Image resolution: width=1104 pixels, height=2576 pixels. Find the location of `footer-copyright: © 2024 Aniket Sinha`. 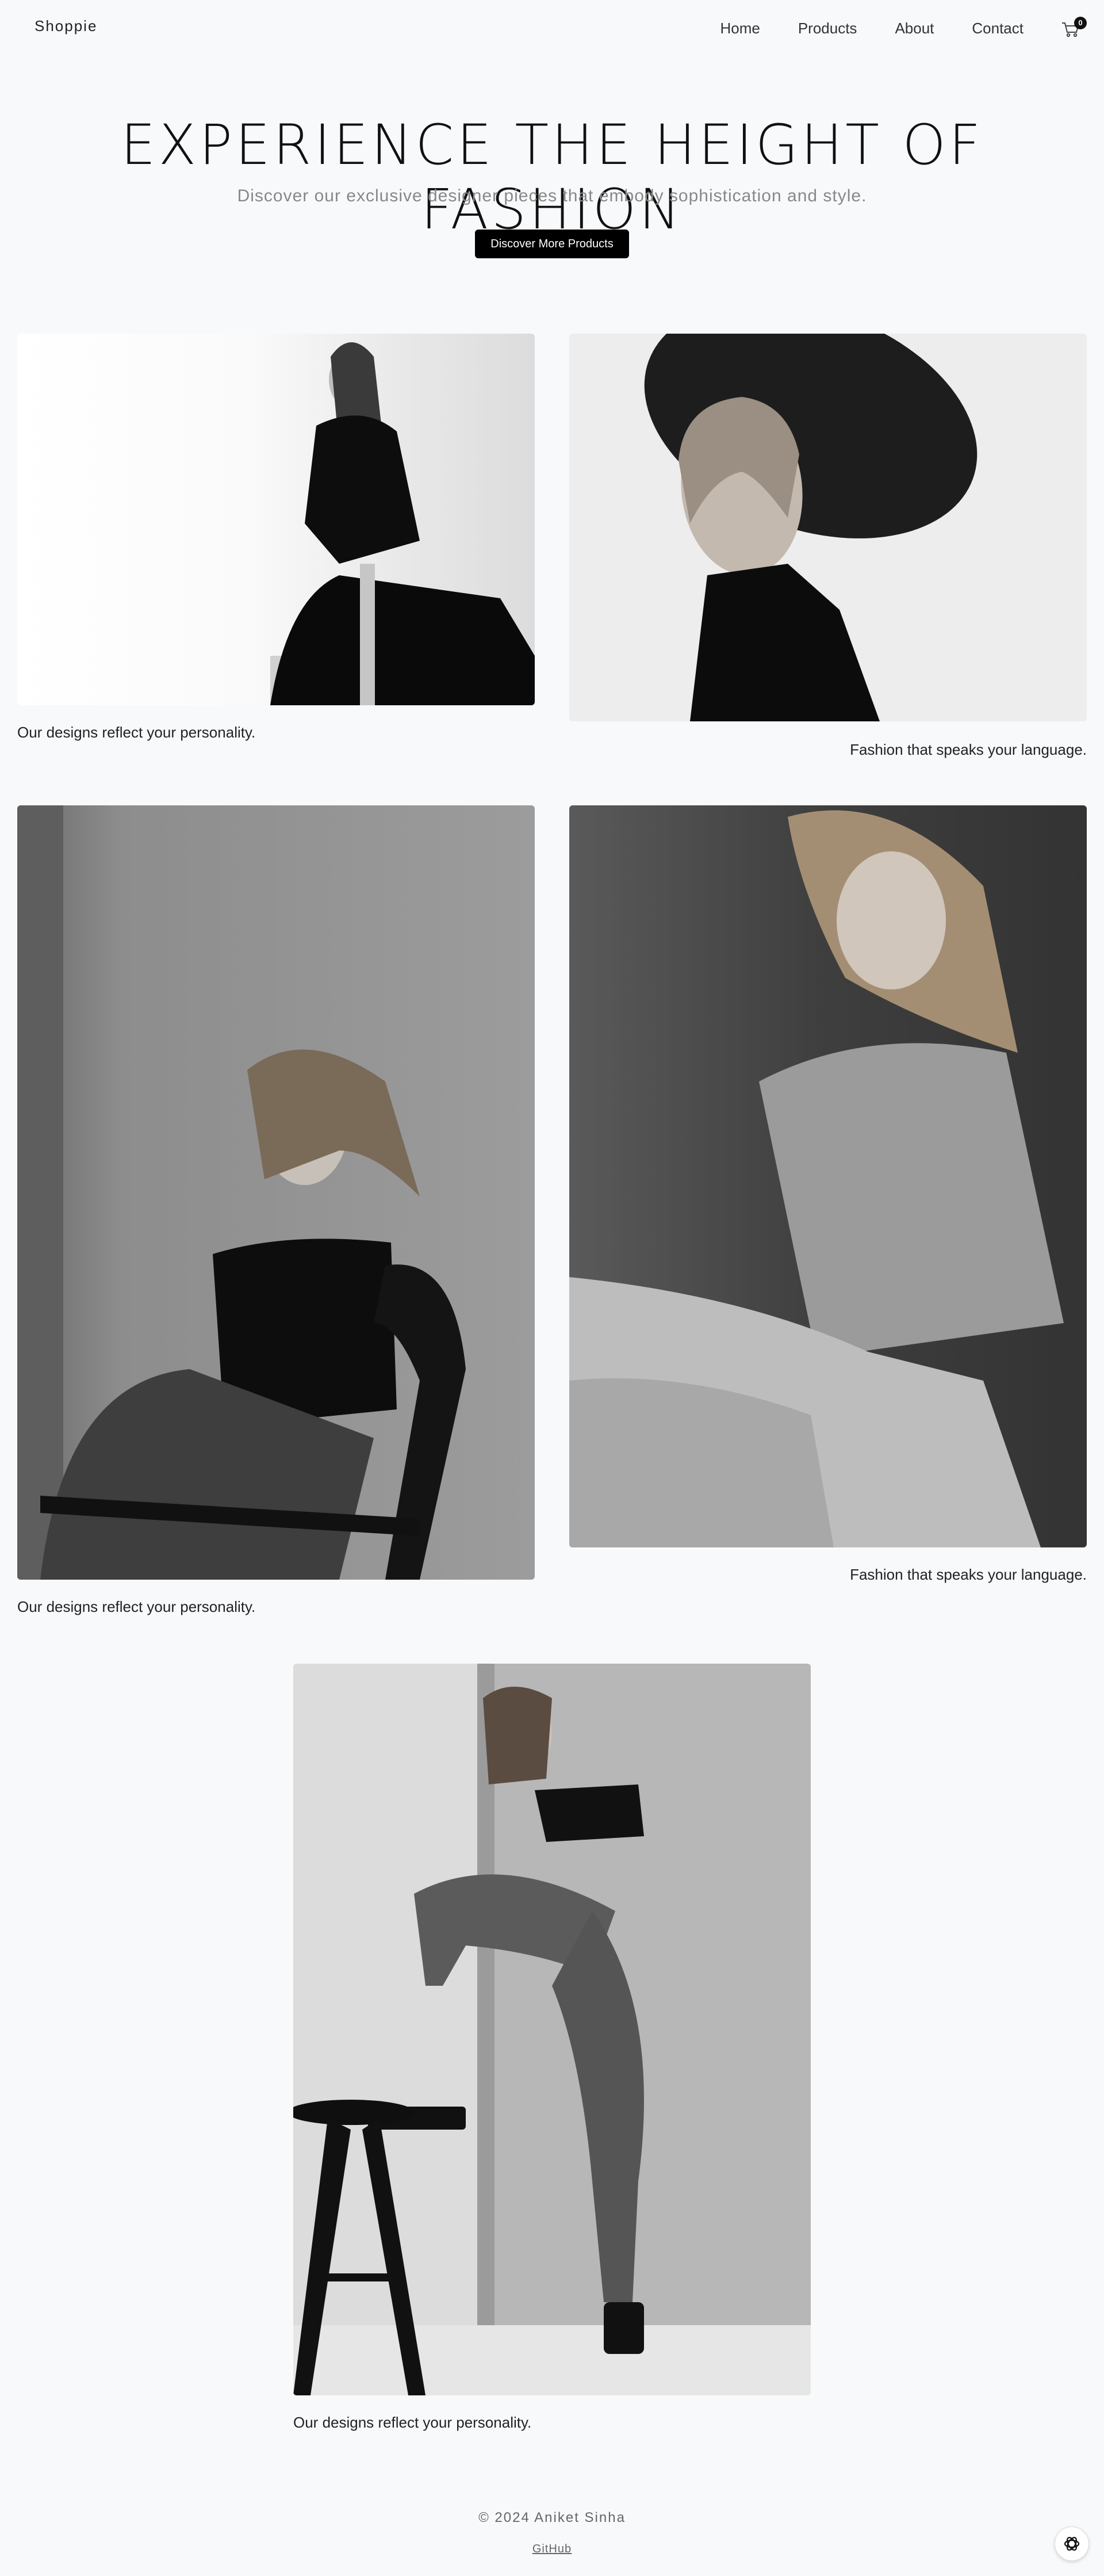

footer-copyright: © 2024 Aniket Sinha is located at coordinates (552, 2517).